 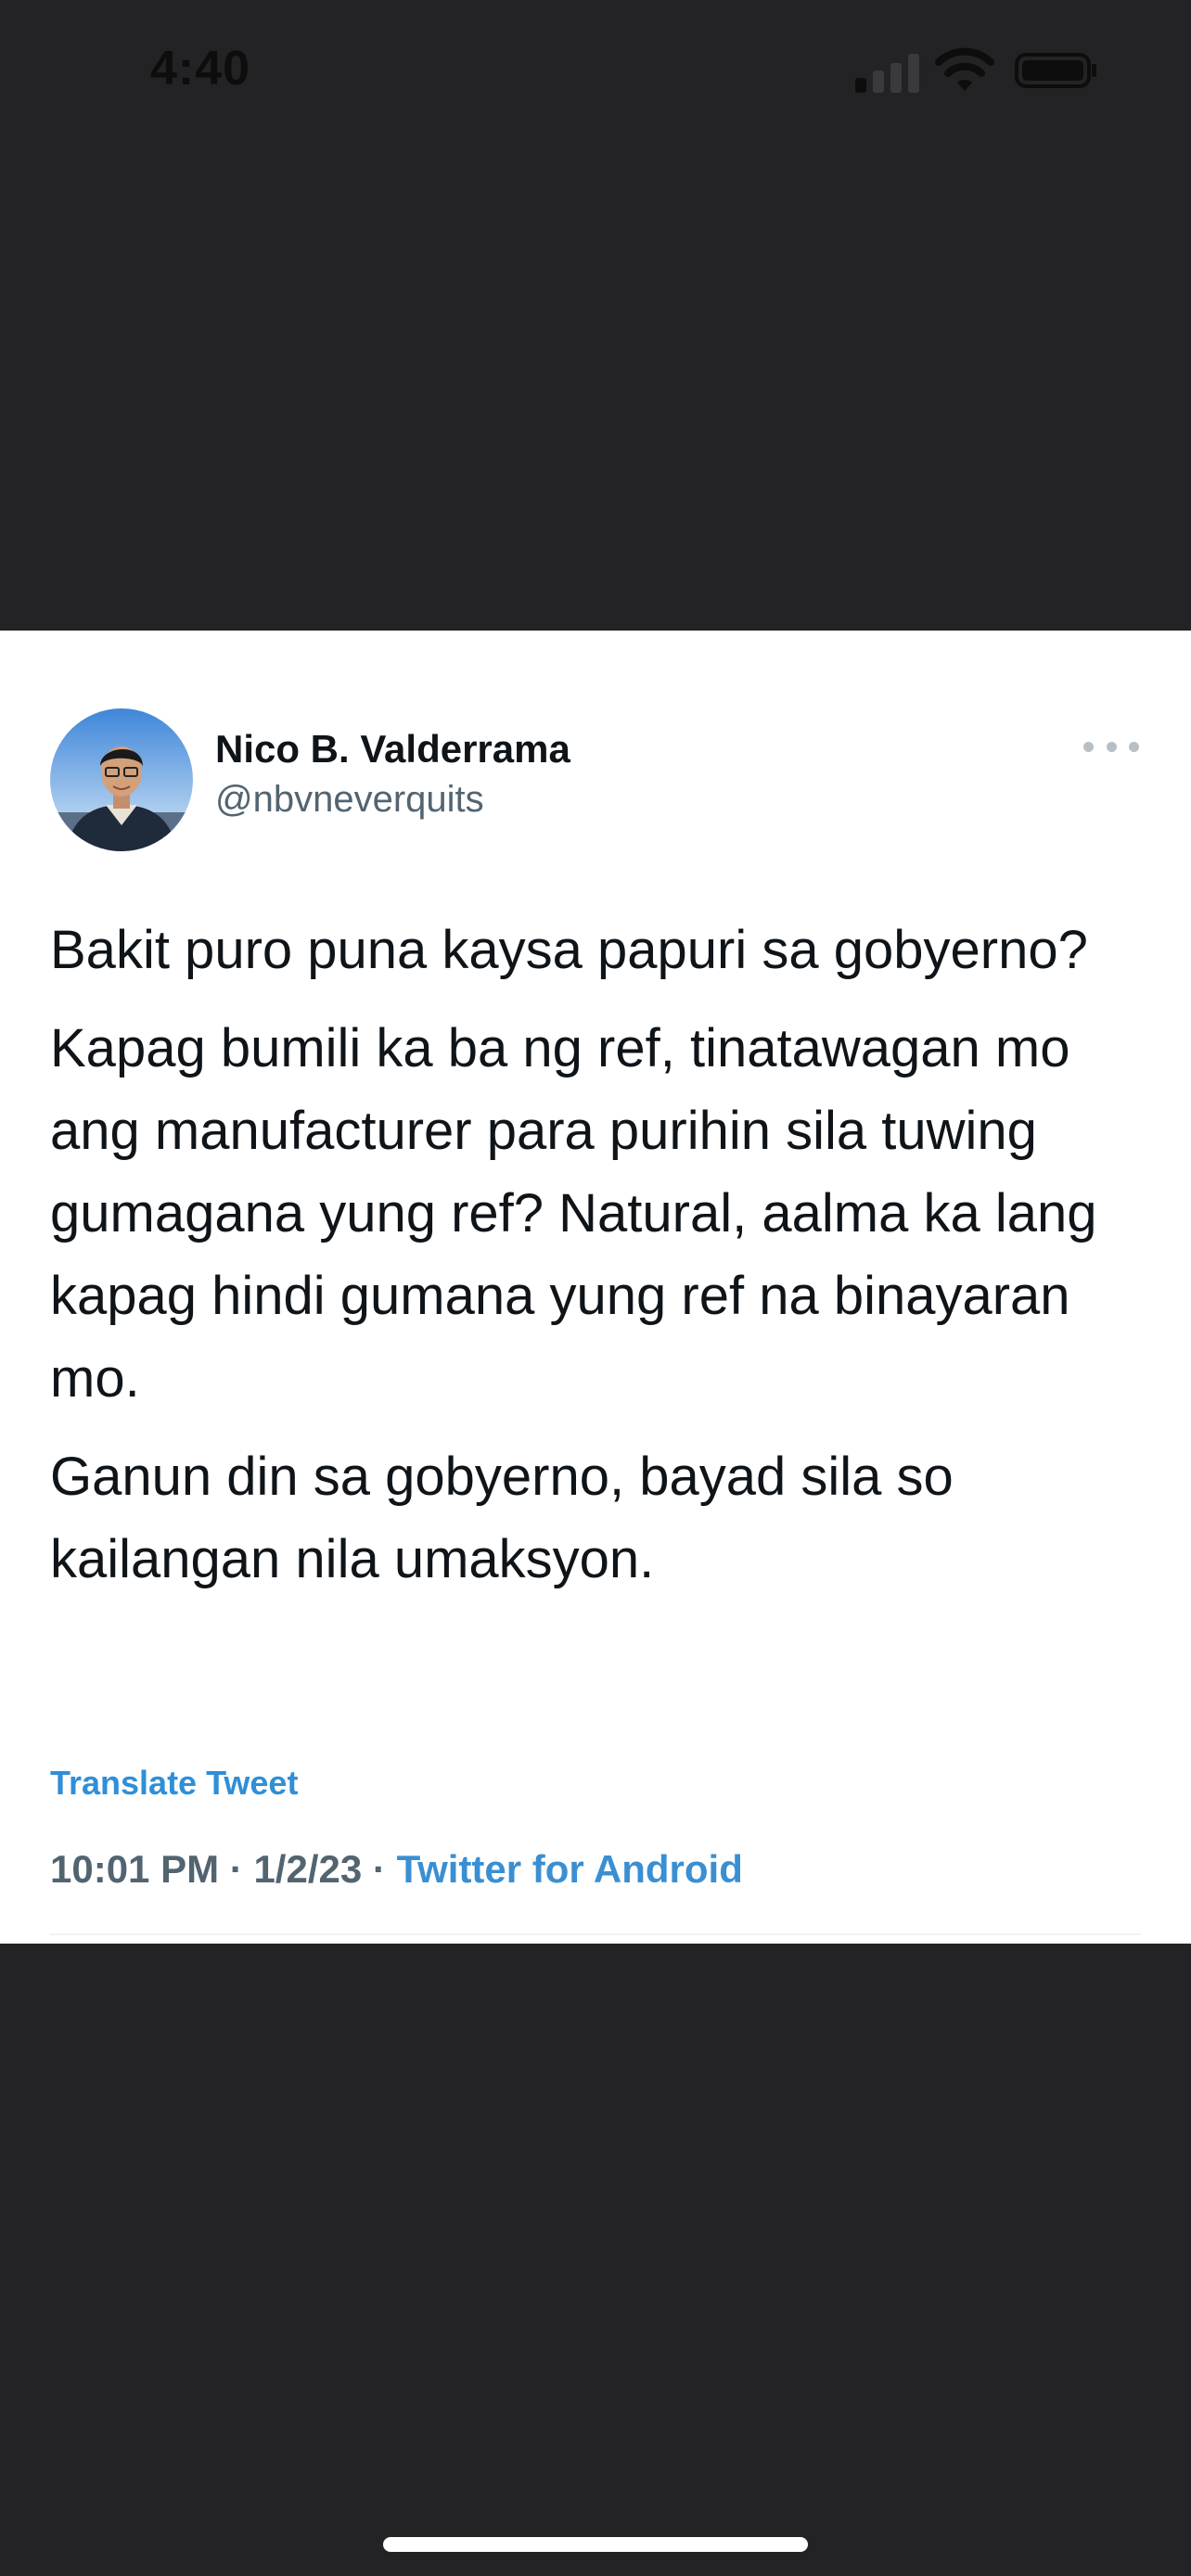 I want to click on tweet-source-link: Twitter for Android, so click(x=570, y=1869).